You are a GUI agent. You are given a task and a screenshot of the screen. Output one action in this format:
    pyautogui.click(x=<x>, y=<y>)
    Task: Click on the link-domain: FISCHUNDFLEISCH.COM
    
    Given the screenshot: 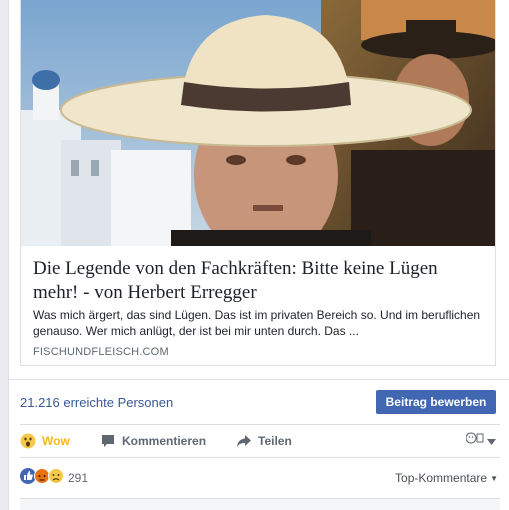 What is the action you would take?
    pyautogui.click(x=101, y=352)
    